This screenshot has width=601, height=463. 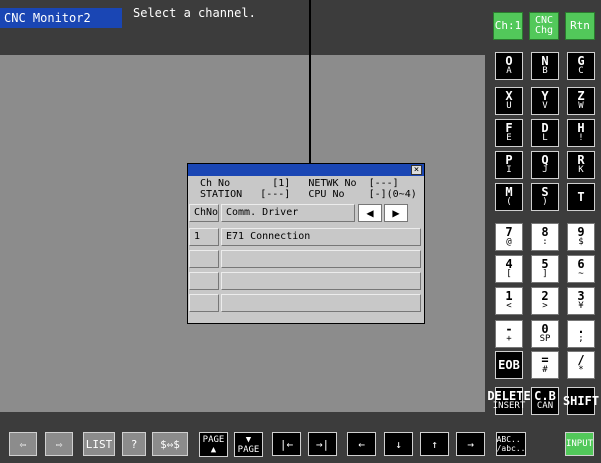 I want to click on key-main-label: ., so click(x=581, y=329).